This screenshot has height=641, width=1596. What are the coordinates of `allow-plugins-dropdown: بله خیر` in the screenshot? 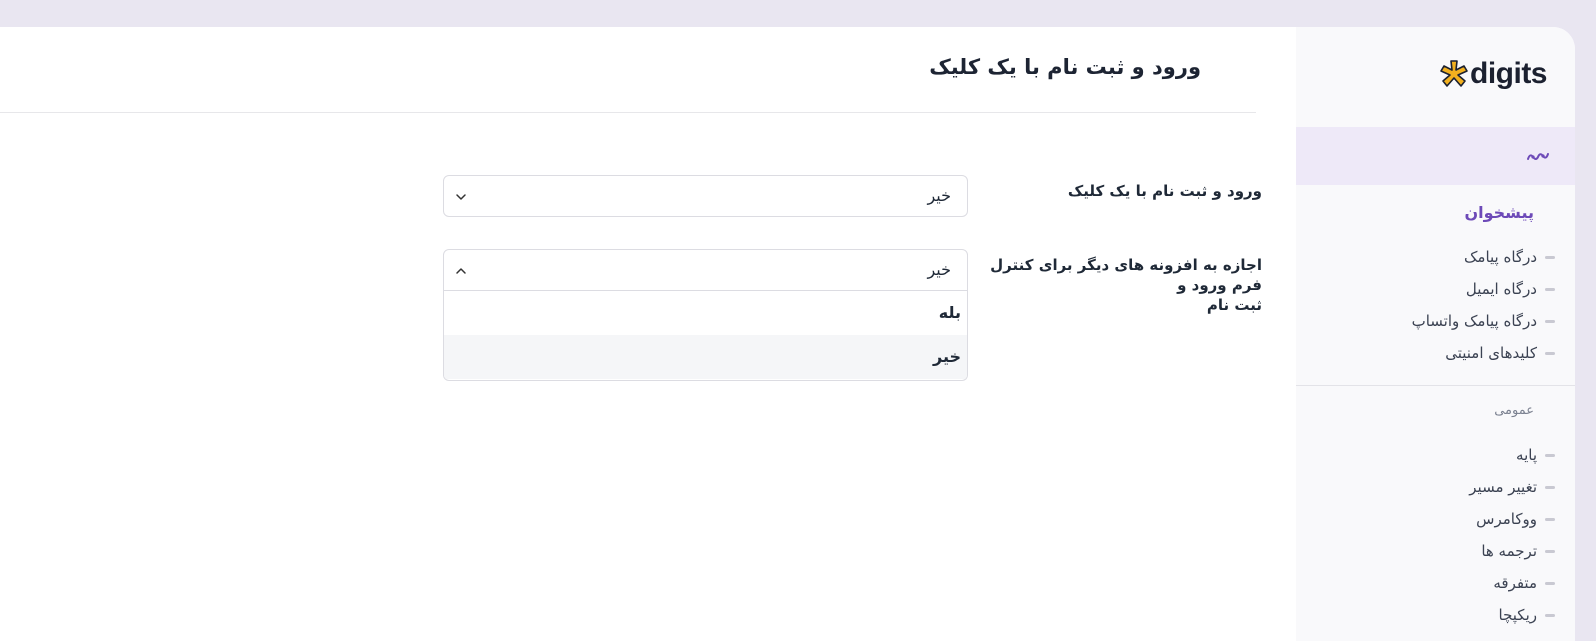 It's located at (705, 336).